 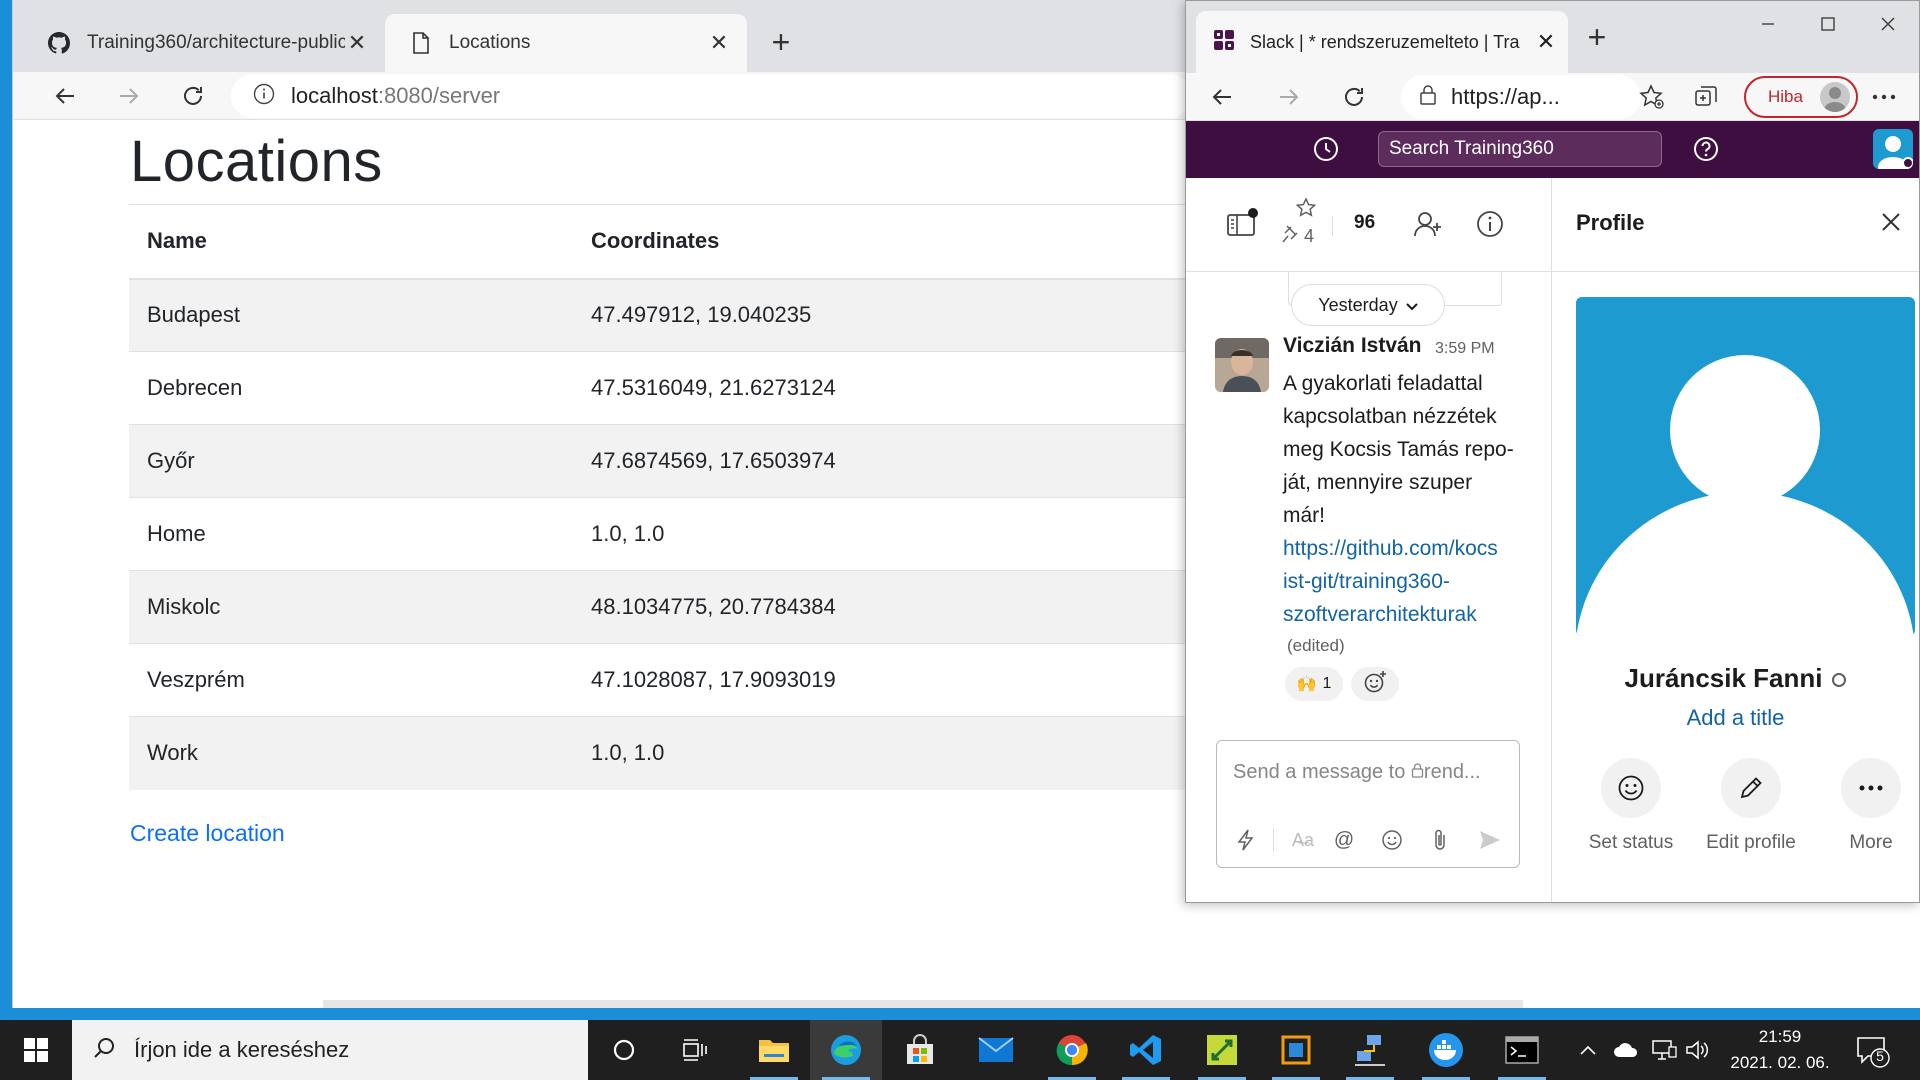 What do you see at coordinates (1465, 349) in the screenshot?
I see `message-timestamp: 3:59 PM` at bounding box center [1465, 349].